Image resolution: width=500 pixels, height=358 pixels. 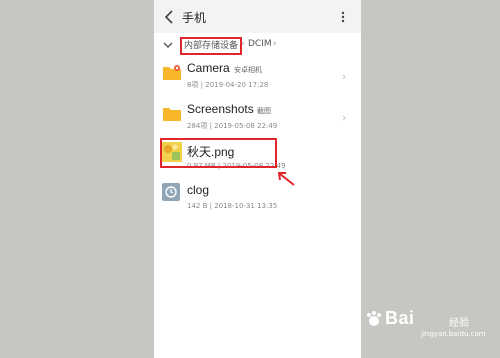 What do you see at coordinates (248, 70) in the screenshot?
I see `item-tag: 安卓相机` at bounding box center [248, 70].